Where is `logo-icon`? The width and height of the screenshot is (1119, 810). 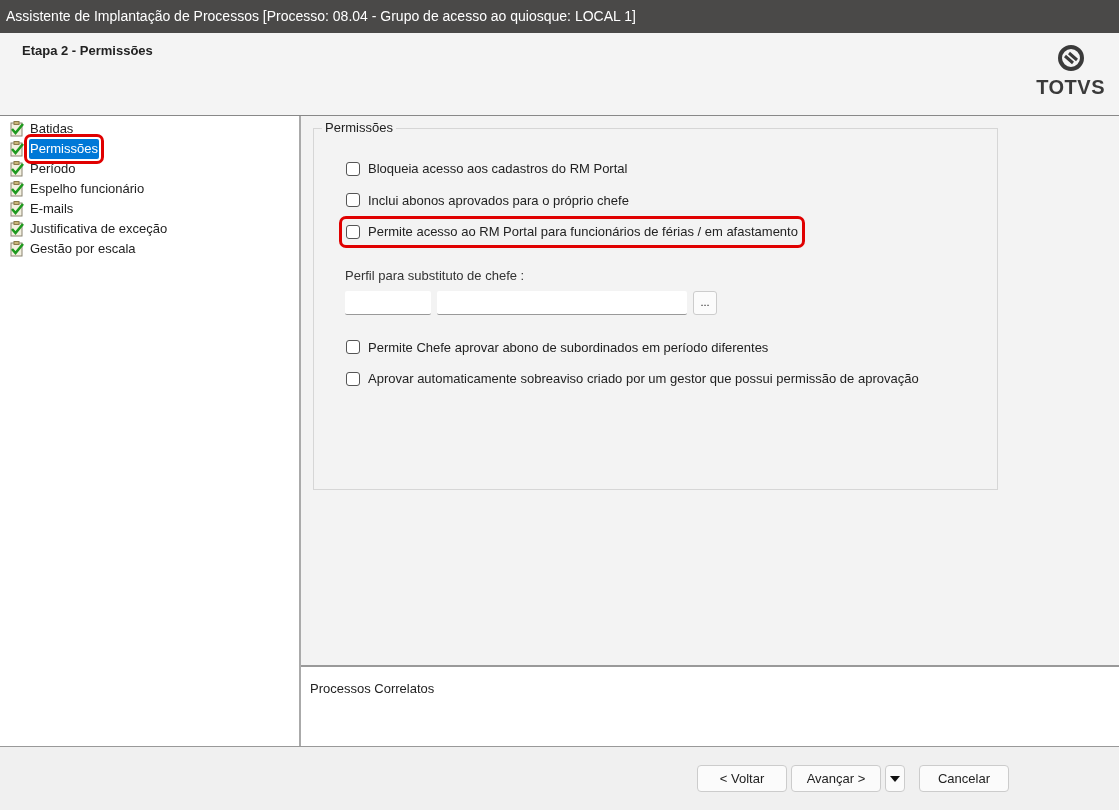 logo-icon is located at coordinates (1070, 58).